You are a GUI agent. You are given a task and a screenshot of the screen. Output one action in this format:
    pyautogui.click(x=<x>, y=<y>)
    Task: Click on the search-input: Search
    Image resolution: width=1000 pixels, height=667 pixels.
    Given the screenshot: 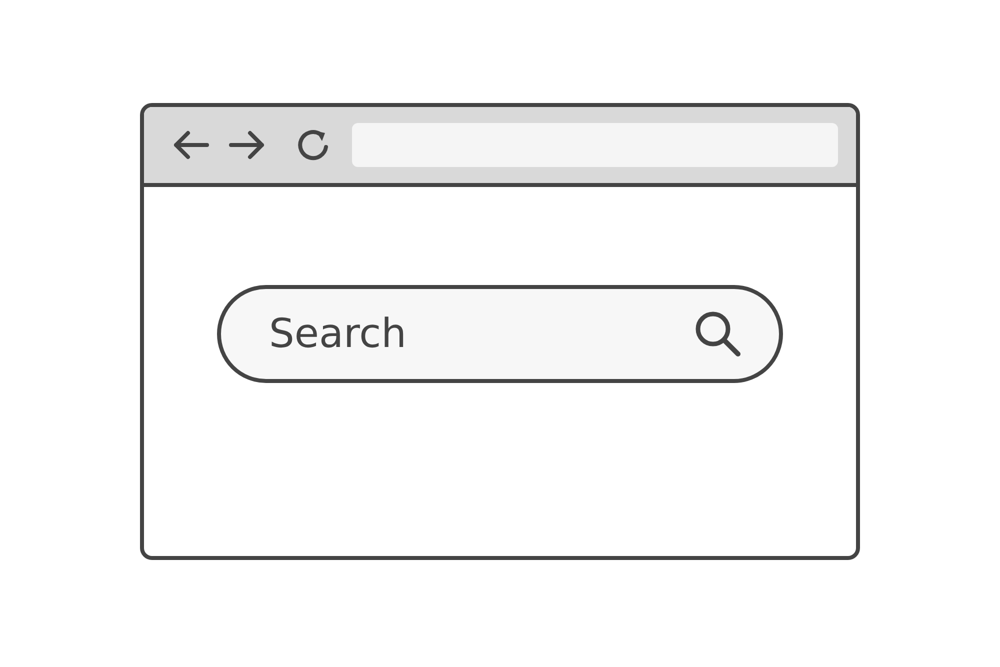 What is the action you would take?
    pyautogui.click(x=481, y=334)
    